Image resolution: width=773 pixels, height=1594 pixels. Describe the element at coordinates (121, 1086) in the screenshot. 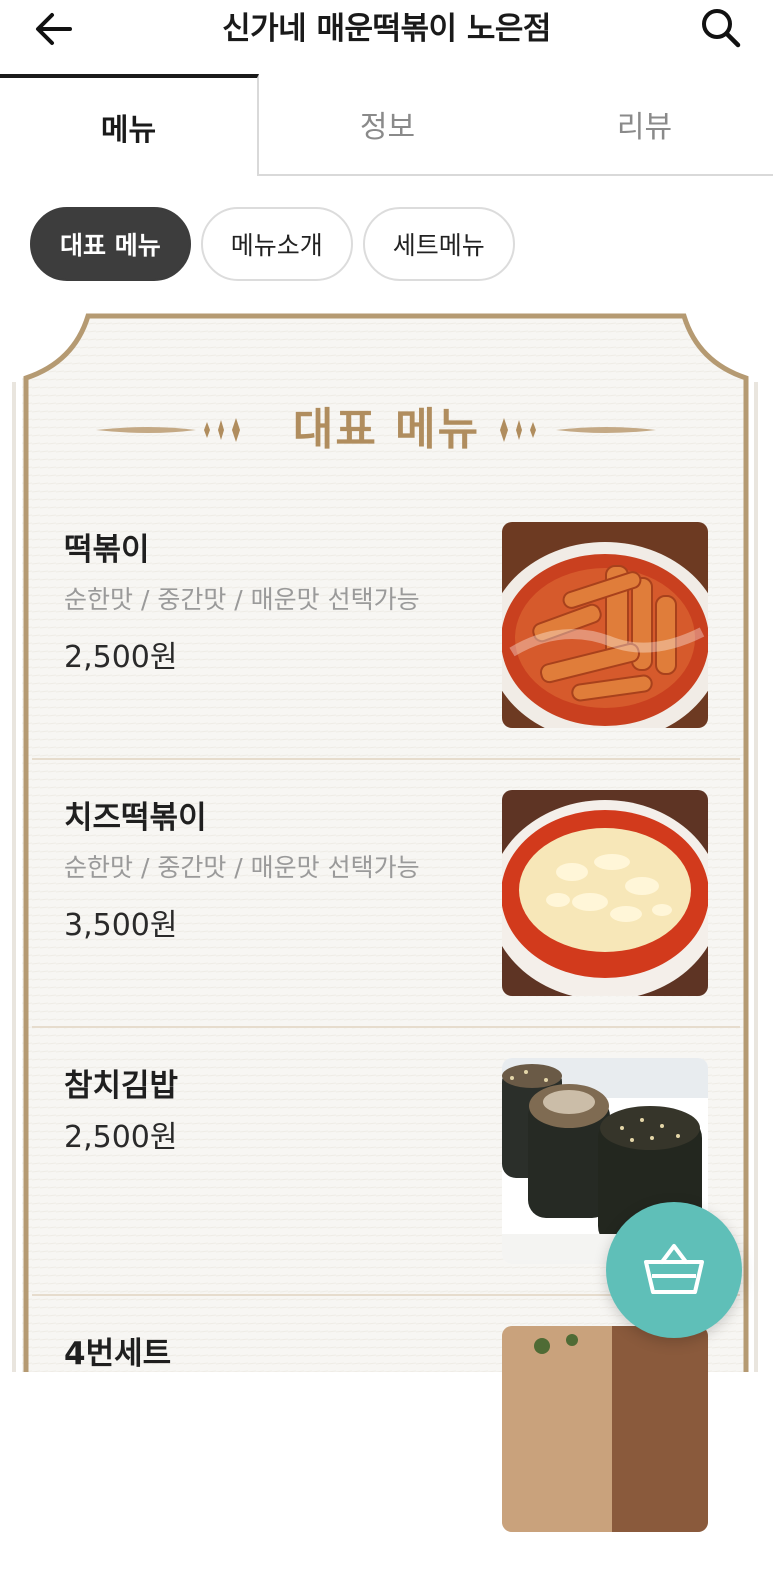

I see `menu-item-name: 참치김밥` at that location.